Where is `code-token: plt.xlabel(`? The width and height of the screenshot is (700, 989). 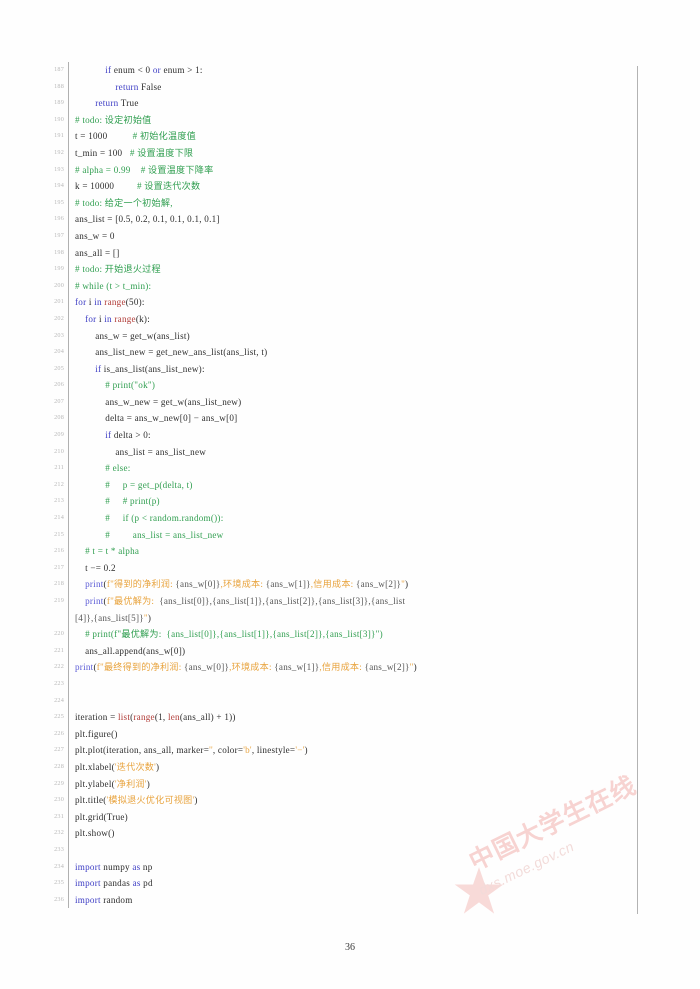 code-token: plt.xlabel( is located at coordinates (95, 766).